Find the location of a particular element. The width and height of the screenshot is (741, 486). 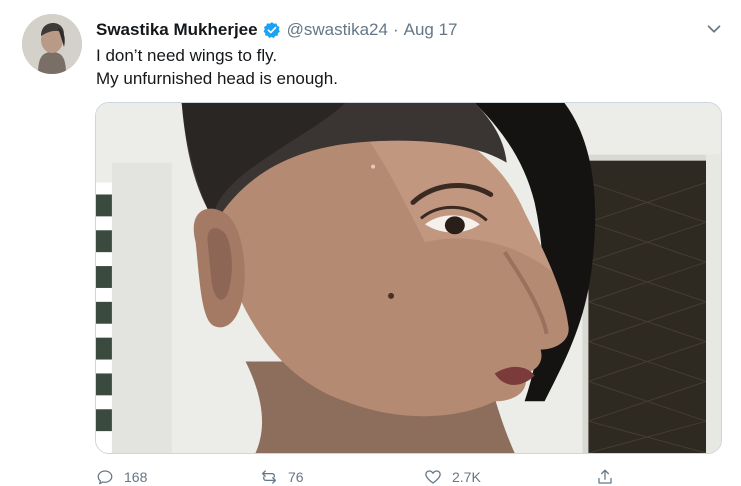

avatar is located at coordinates (52, 44).